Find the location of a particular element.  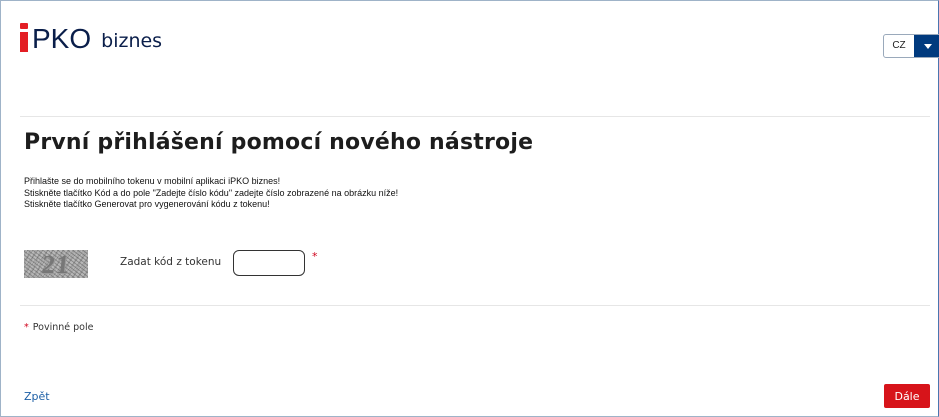

required-note: * Povinné pole is located at coordinates (58, 327).